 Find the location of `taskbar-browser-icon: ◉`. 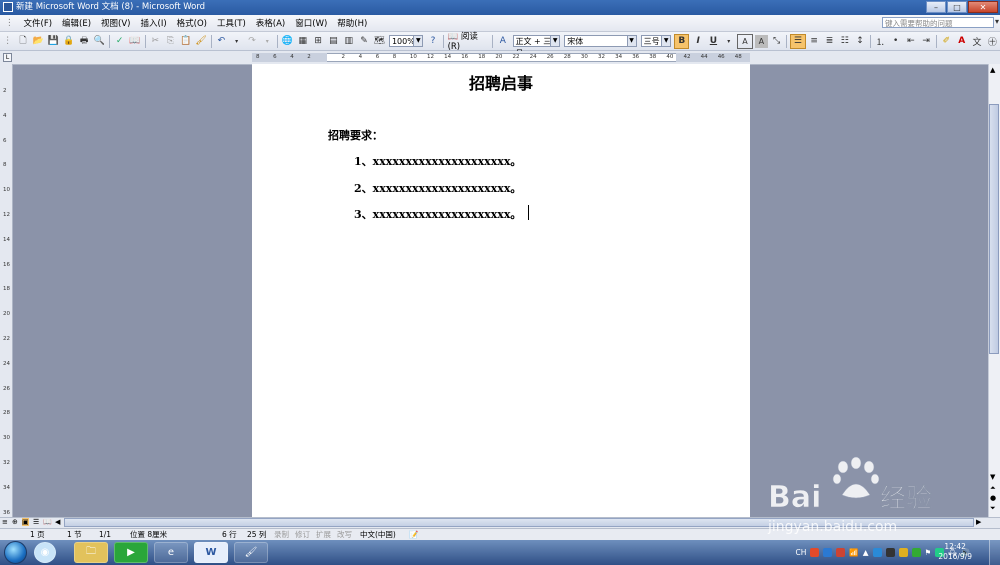

taskbar-browser-icon: ◉ is located at coordinates (45, 552).